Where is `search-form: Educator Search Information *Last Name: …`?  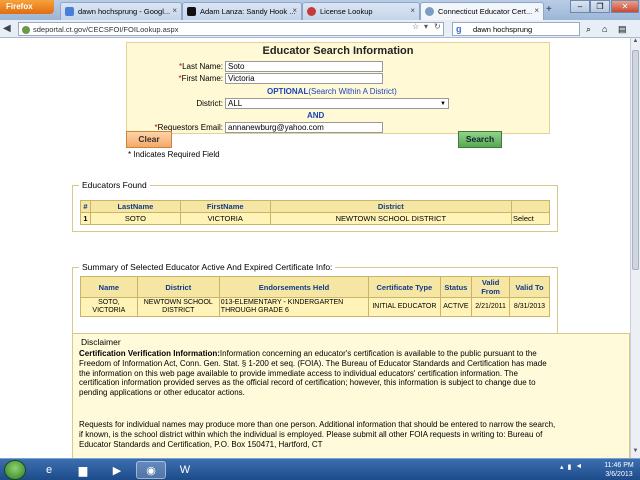 search-form: Educator Search Information *Last Name: … is located at coordinates (338, 88).